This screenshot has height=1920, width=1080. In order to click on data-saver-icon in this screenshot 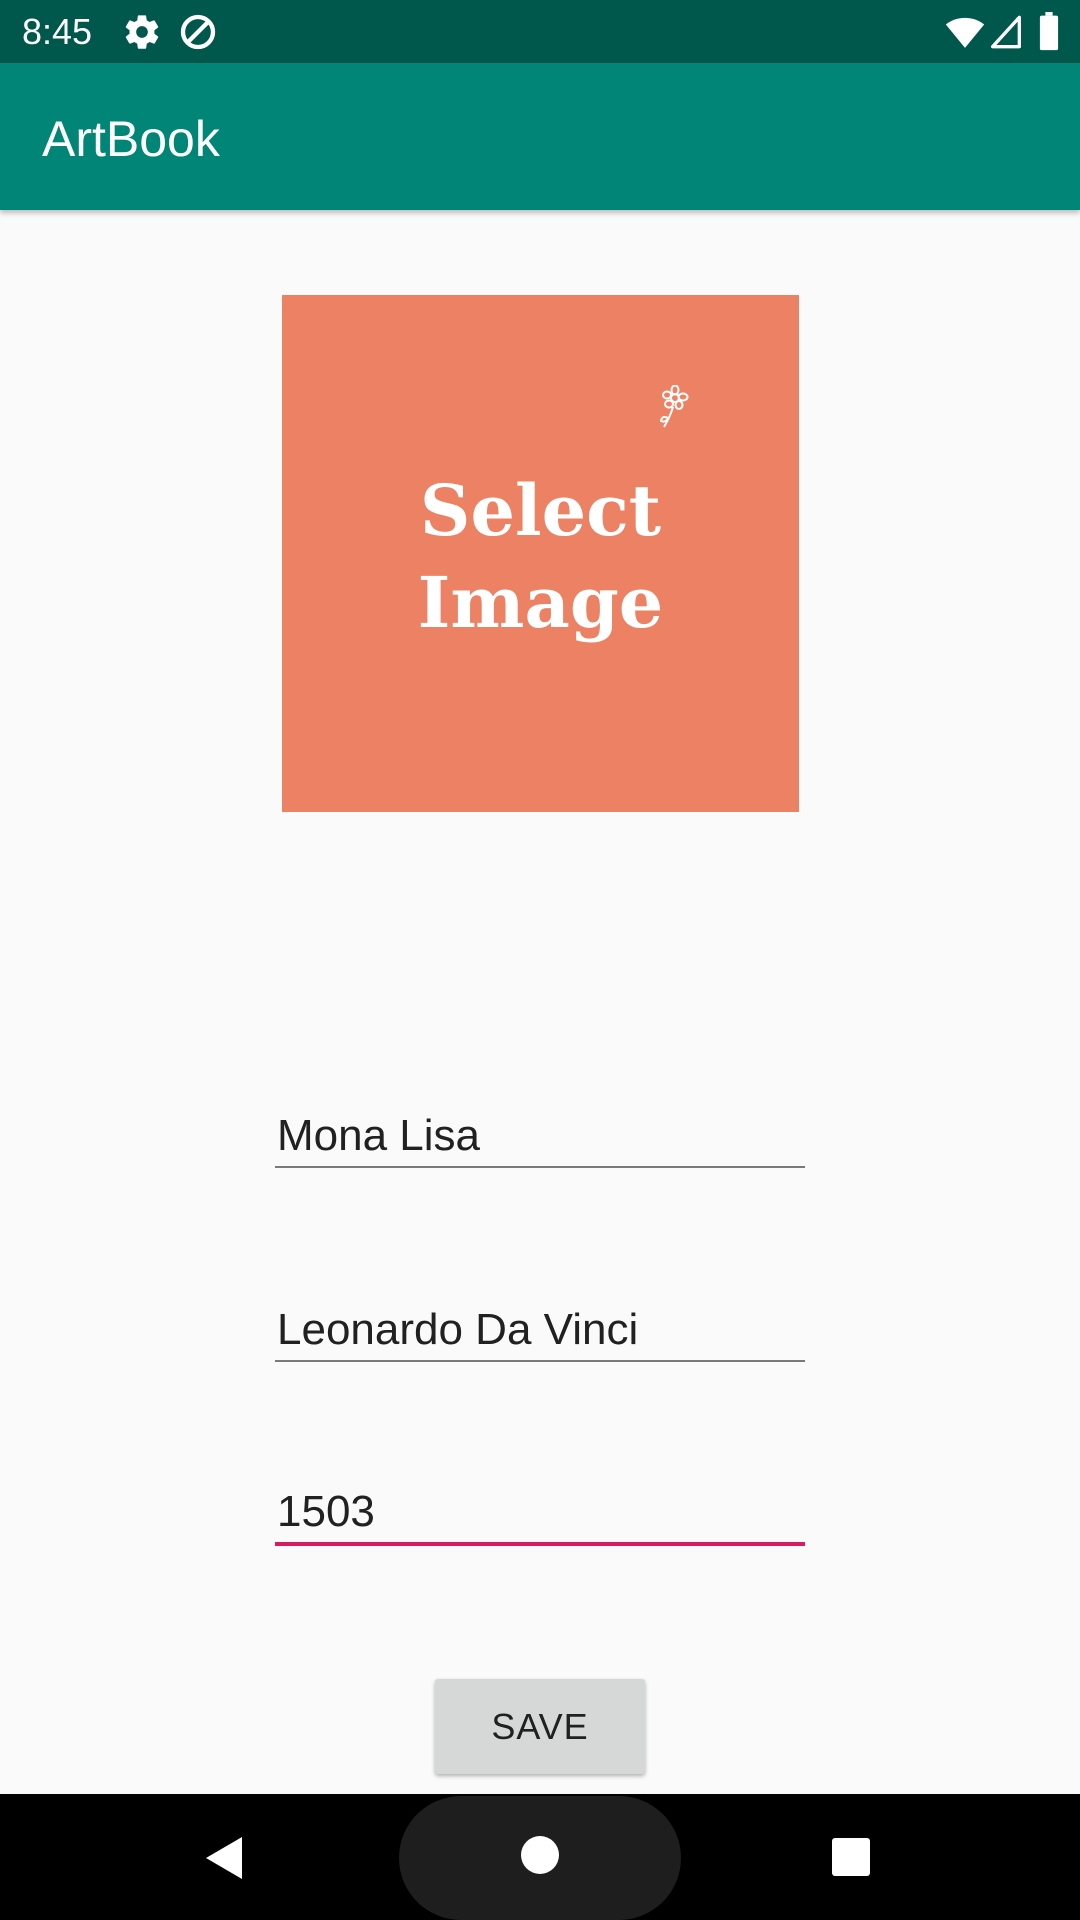, I will do `click(198, 32)`.